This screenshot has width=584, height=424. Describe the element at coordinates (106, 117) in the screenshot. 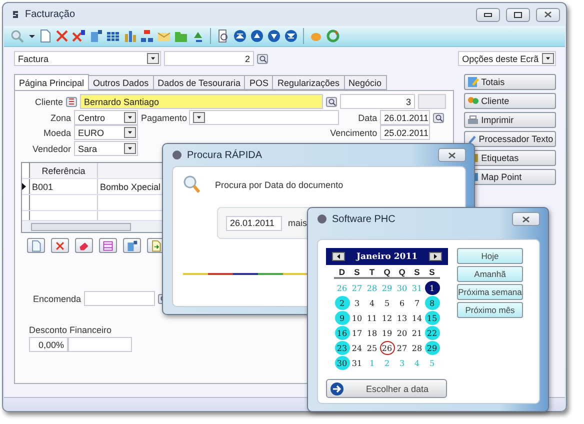

I see `zone-select: Centro` at that location.